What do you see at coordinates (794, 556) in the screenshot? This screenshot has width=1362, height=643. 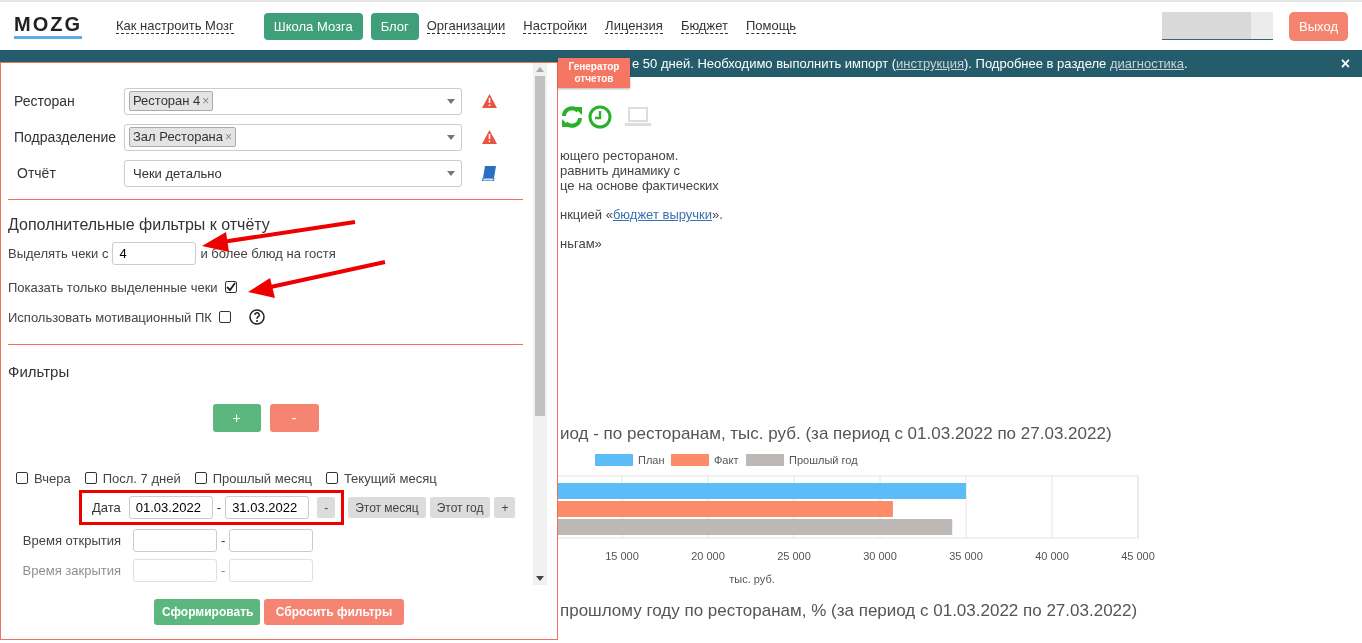 I see `axis-tick-label: 25 000` at bounding box center [794, 556].